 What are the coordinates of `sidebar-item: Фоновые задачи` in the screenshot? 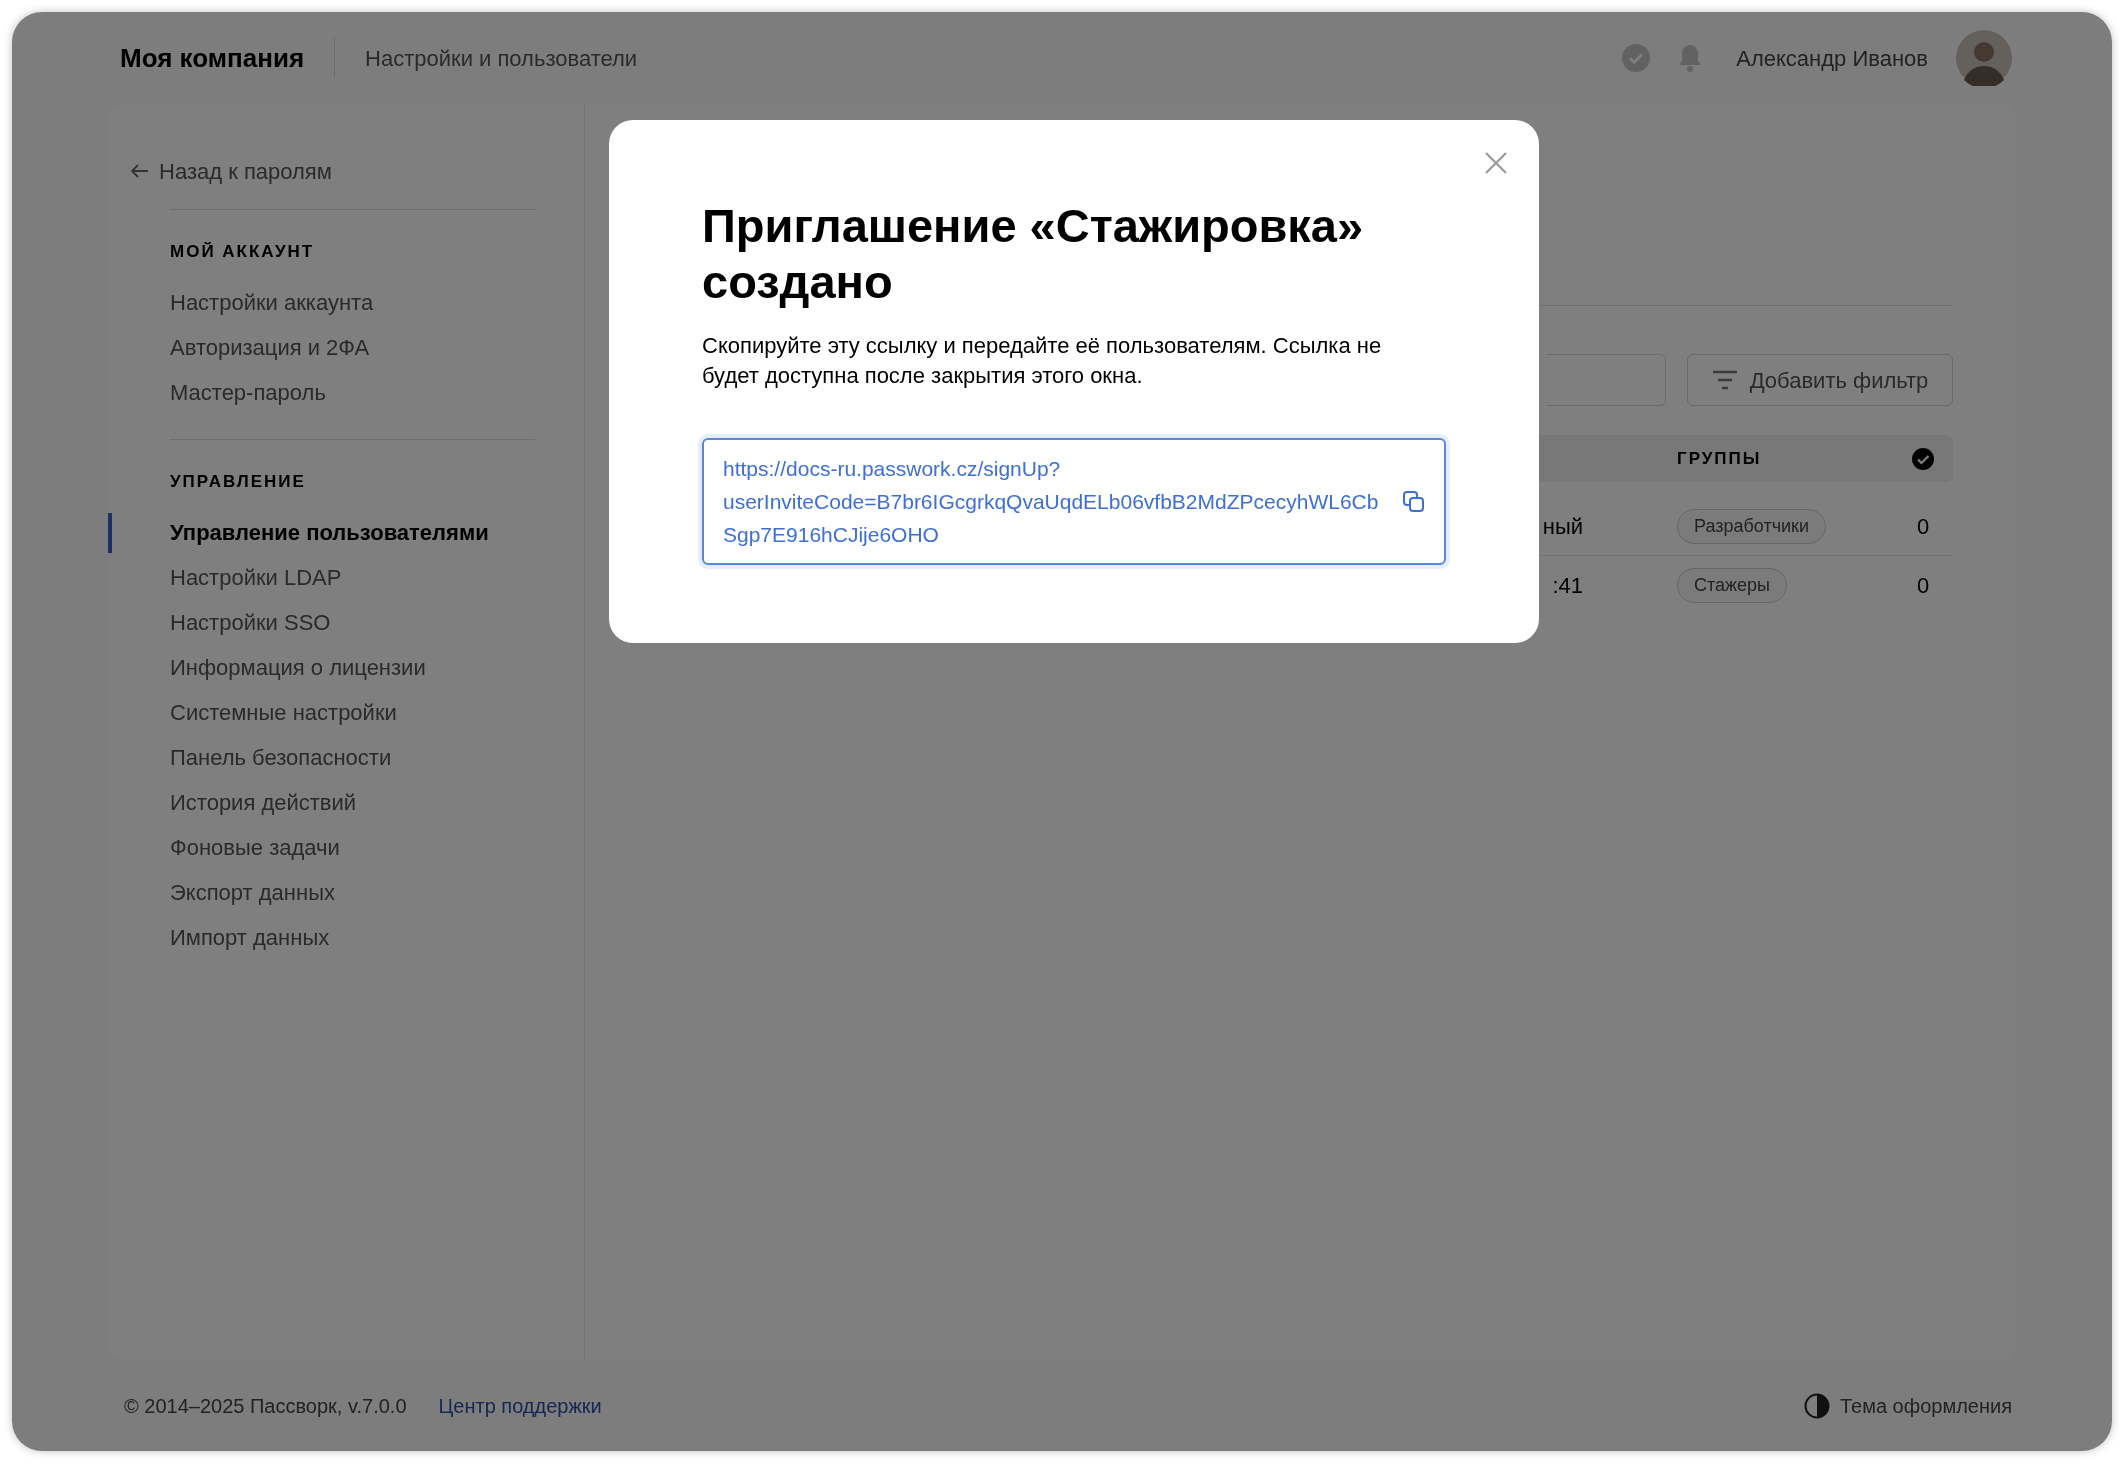 It's located at (377, 847).